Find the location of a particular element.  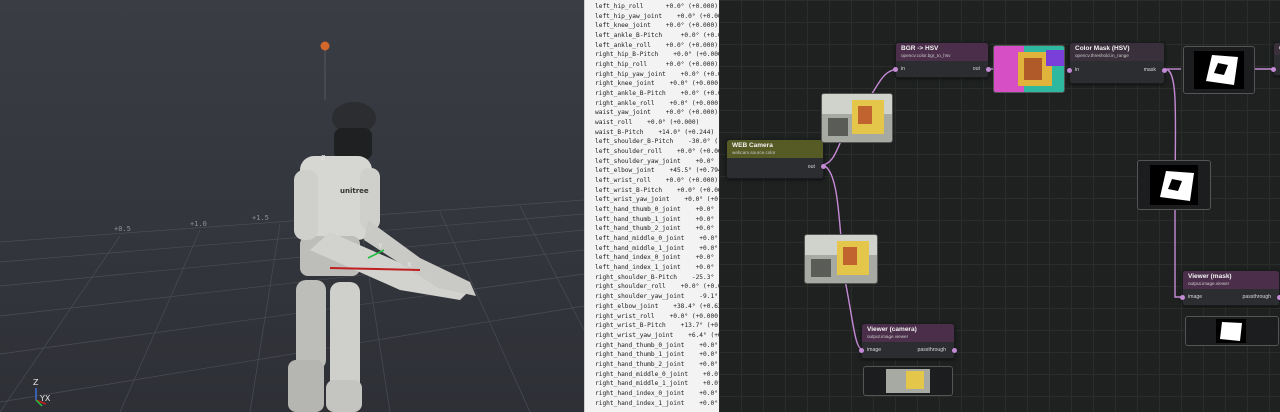

node-offscreen: C is located at coordinates (1275, 59).